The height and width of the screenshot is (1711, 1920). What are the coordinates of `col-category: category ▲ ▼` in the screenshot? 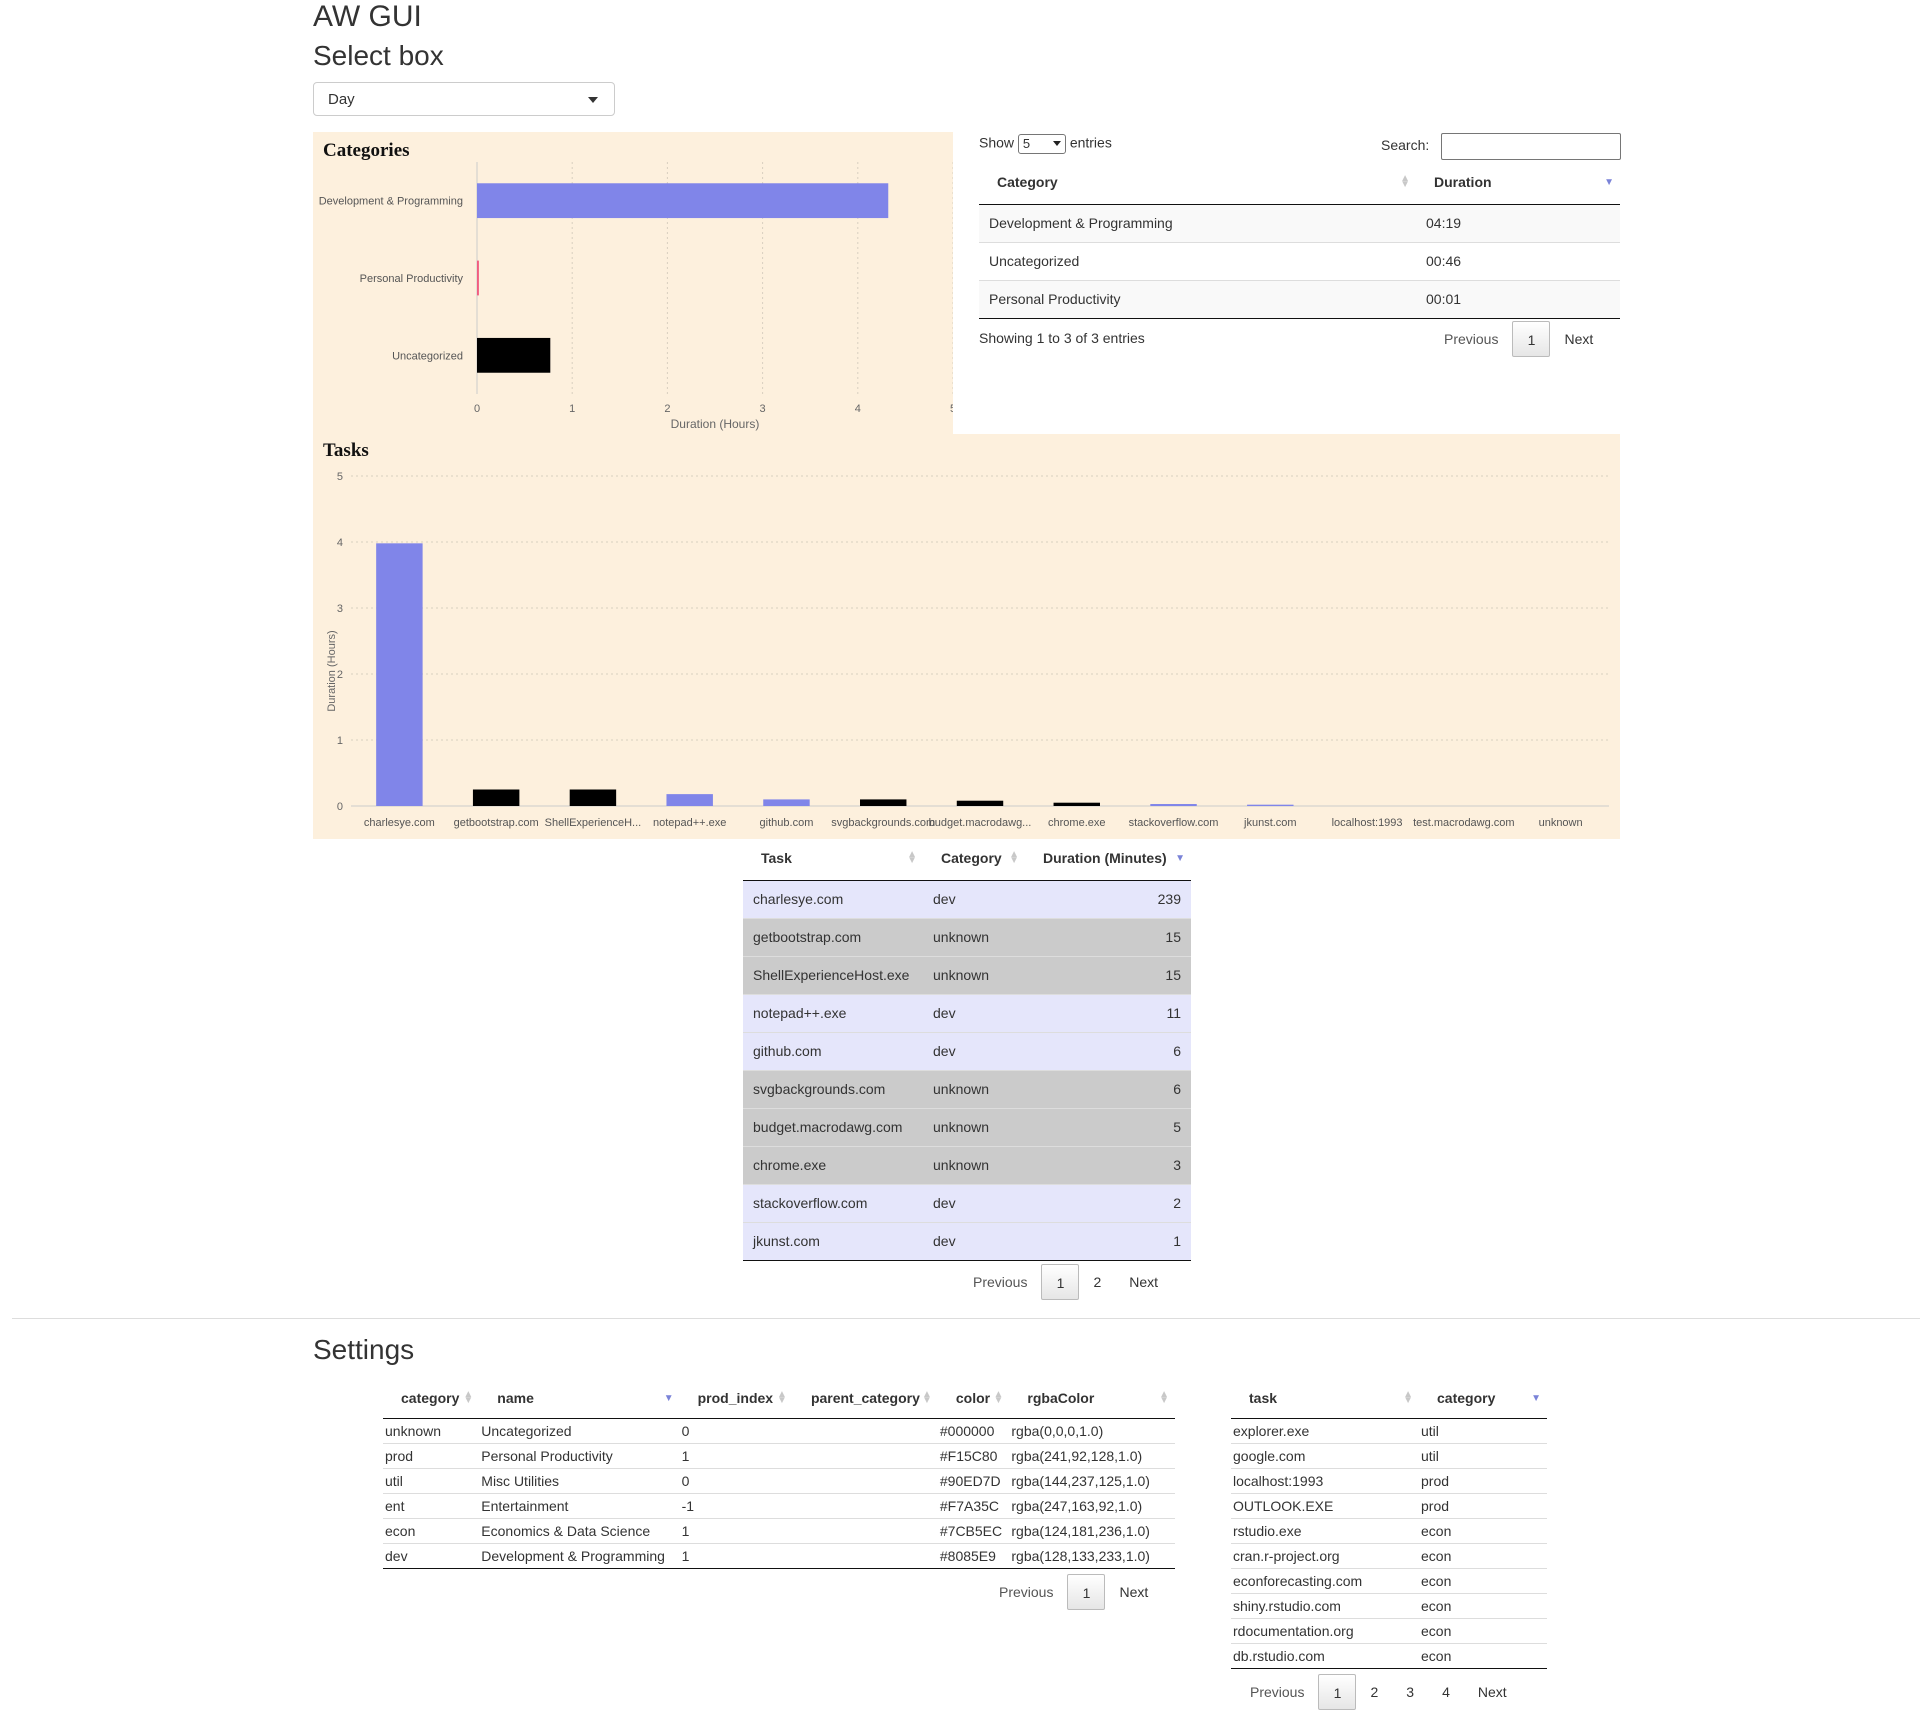 It's located at (431, 1398).